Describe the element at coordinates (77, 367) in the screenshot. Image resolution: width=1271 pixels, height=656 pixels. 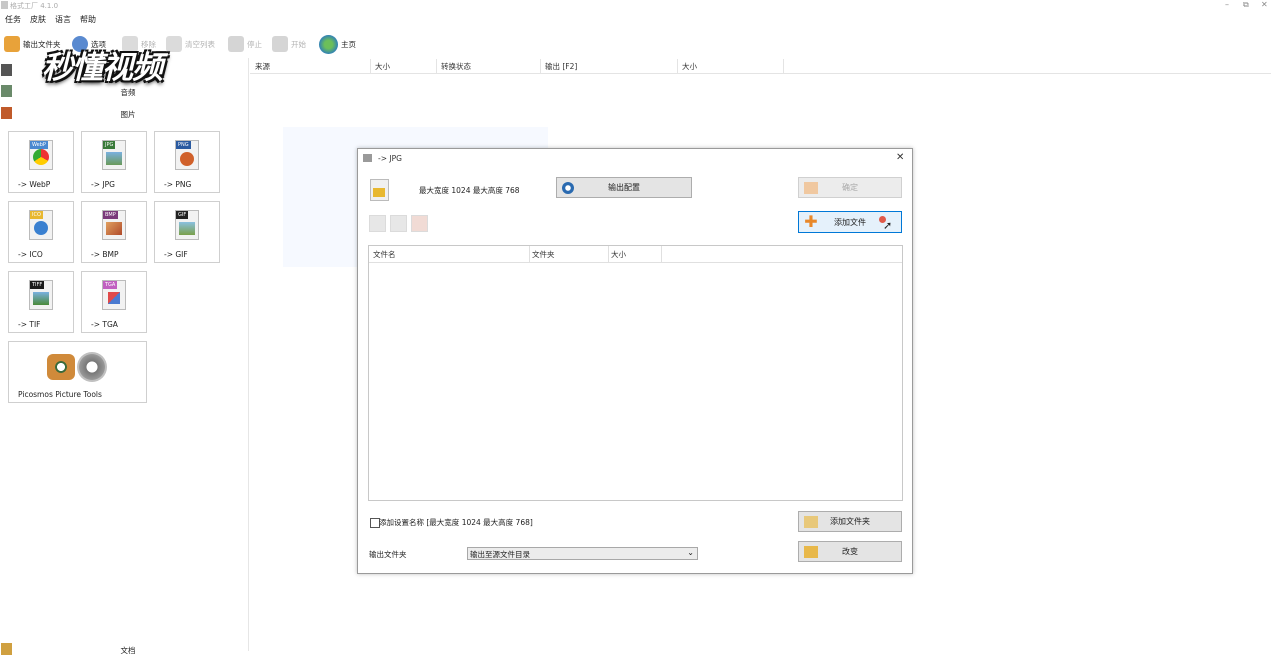
I see `picosmos-icon` at that location.